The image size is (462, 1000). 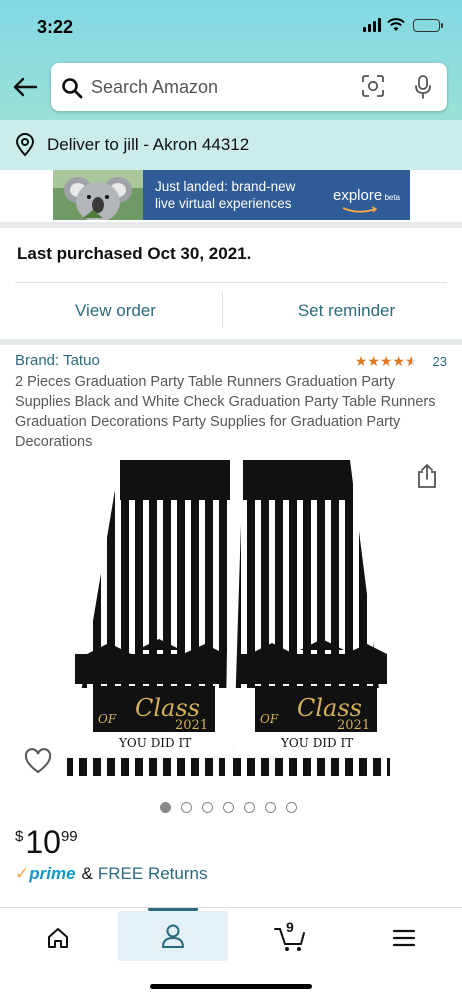 I want to click on price: $ 10 99, so click(x=46, y=842).